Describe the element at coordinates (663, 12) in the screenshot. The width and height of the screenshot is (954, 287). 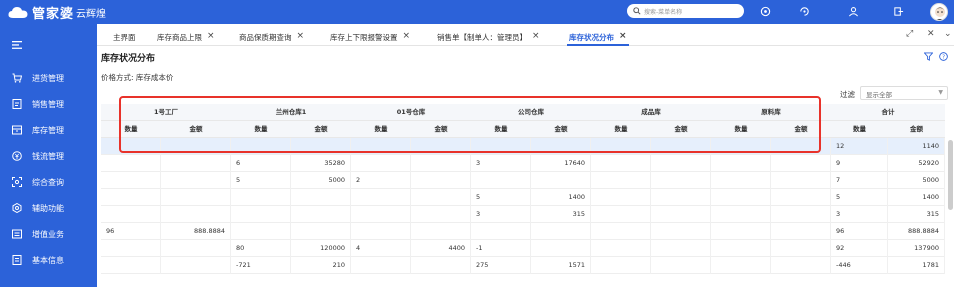
I see `search-placeholder: 搜索-菜单名称` at that location.